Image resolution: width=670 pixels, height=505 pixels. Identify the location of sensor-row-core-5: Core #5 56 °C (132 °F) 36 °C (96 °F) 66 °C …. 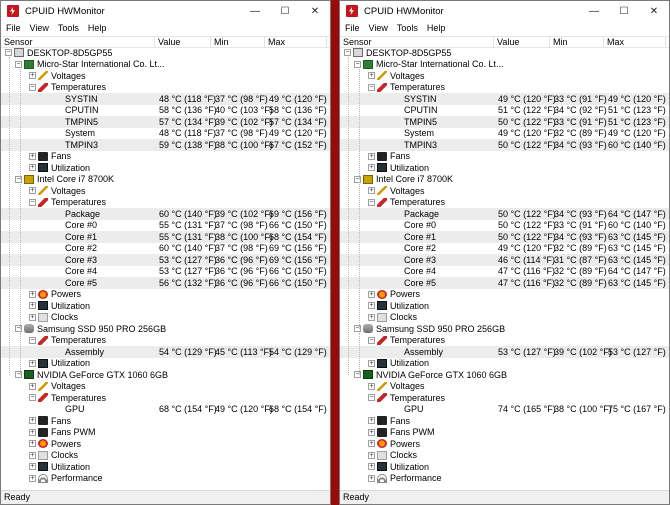
(165, 283).